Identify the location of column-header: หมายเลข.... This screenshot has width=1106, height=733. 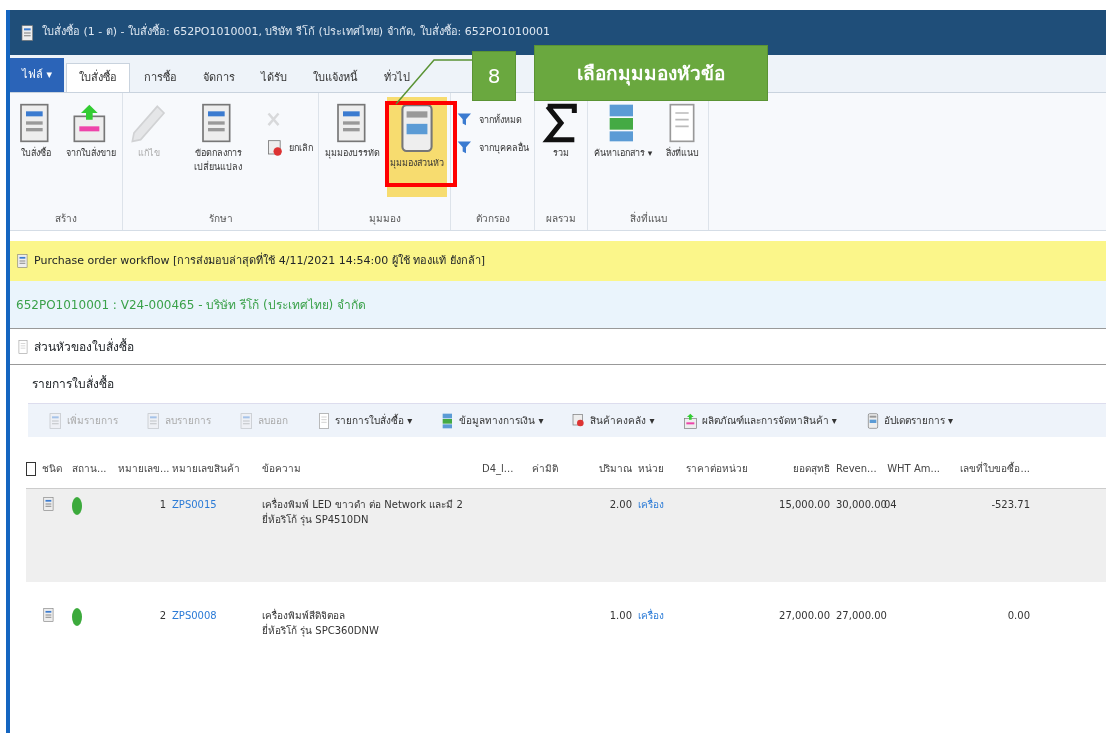
(145, 468).